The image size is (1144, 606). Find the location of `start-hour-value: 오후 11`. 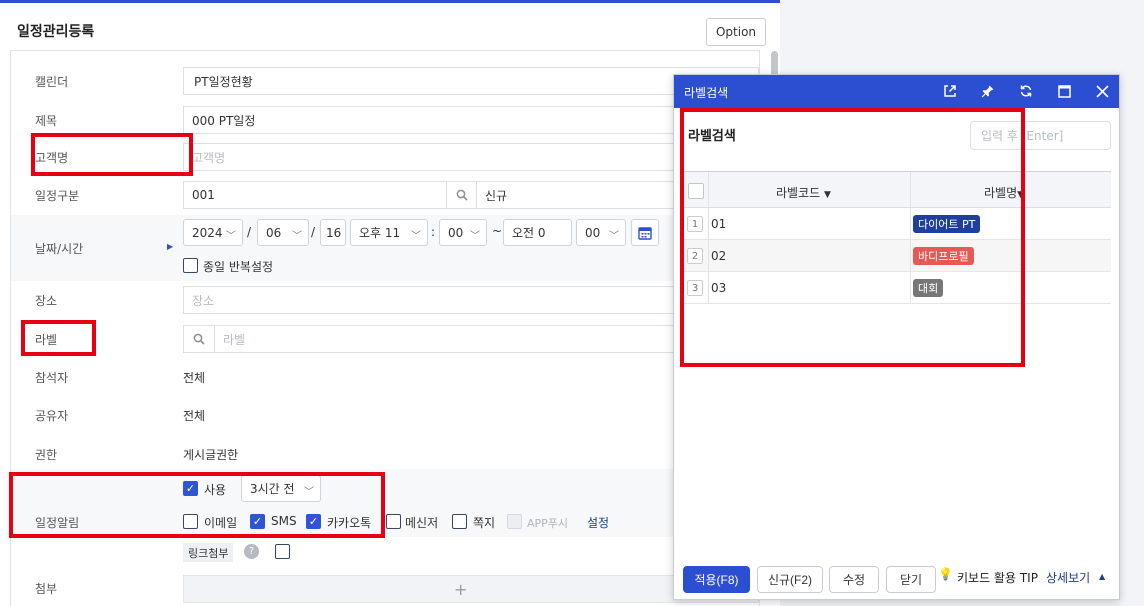

start-hour-value: 오후 11 is located at coordinates (380, 233).